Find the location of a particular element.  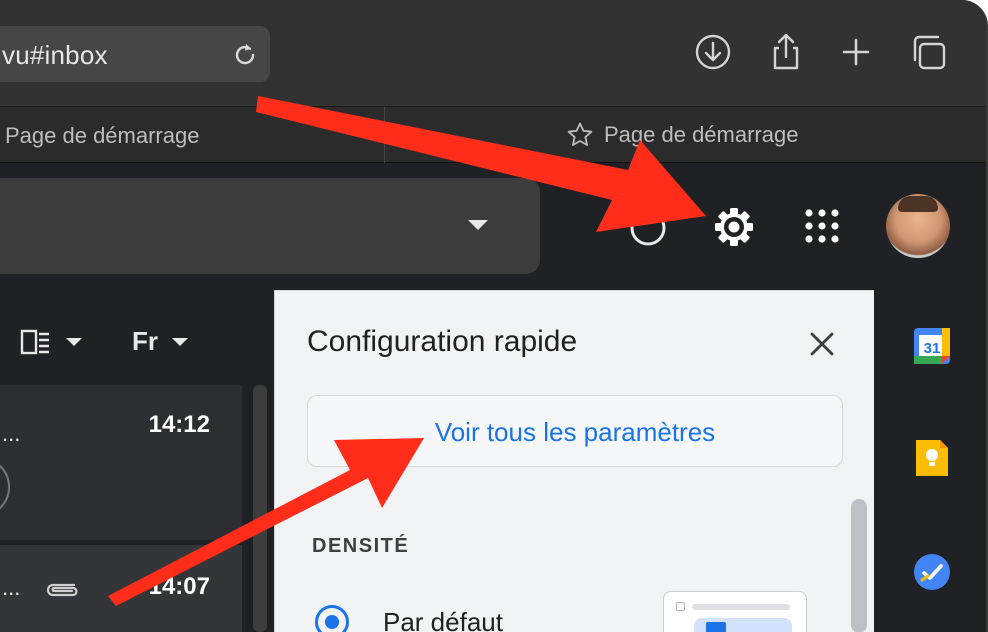

input-tools-label: Fr is located at coordinates (145, 341).